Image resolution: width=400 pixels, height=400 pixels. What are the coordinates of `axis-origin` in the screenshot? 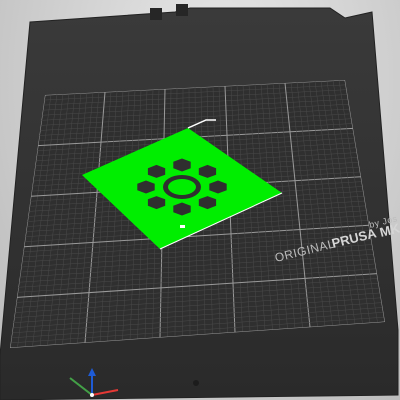 It's located at (92, 395).